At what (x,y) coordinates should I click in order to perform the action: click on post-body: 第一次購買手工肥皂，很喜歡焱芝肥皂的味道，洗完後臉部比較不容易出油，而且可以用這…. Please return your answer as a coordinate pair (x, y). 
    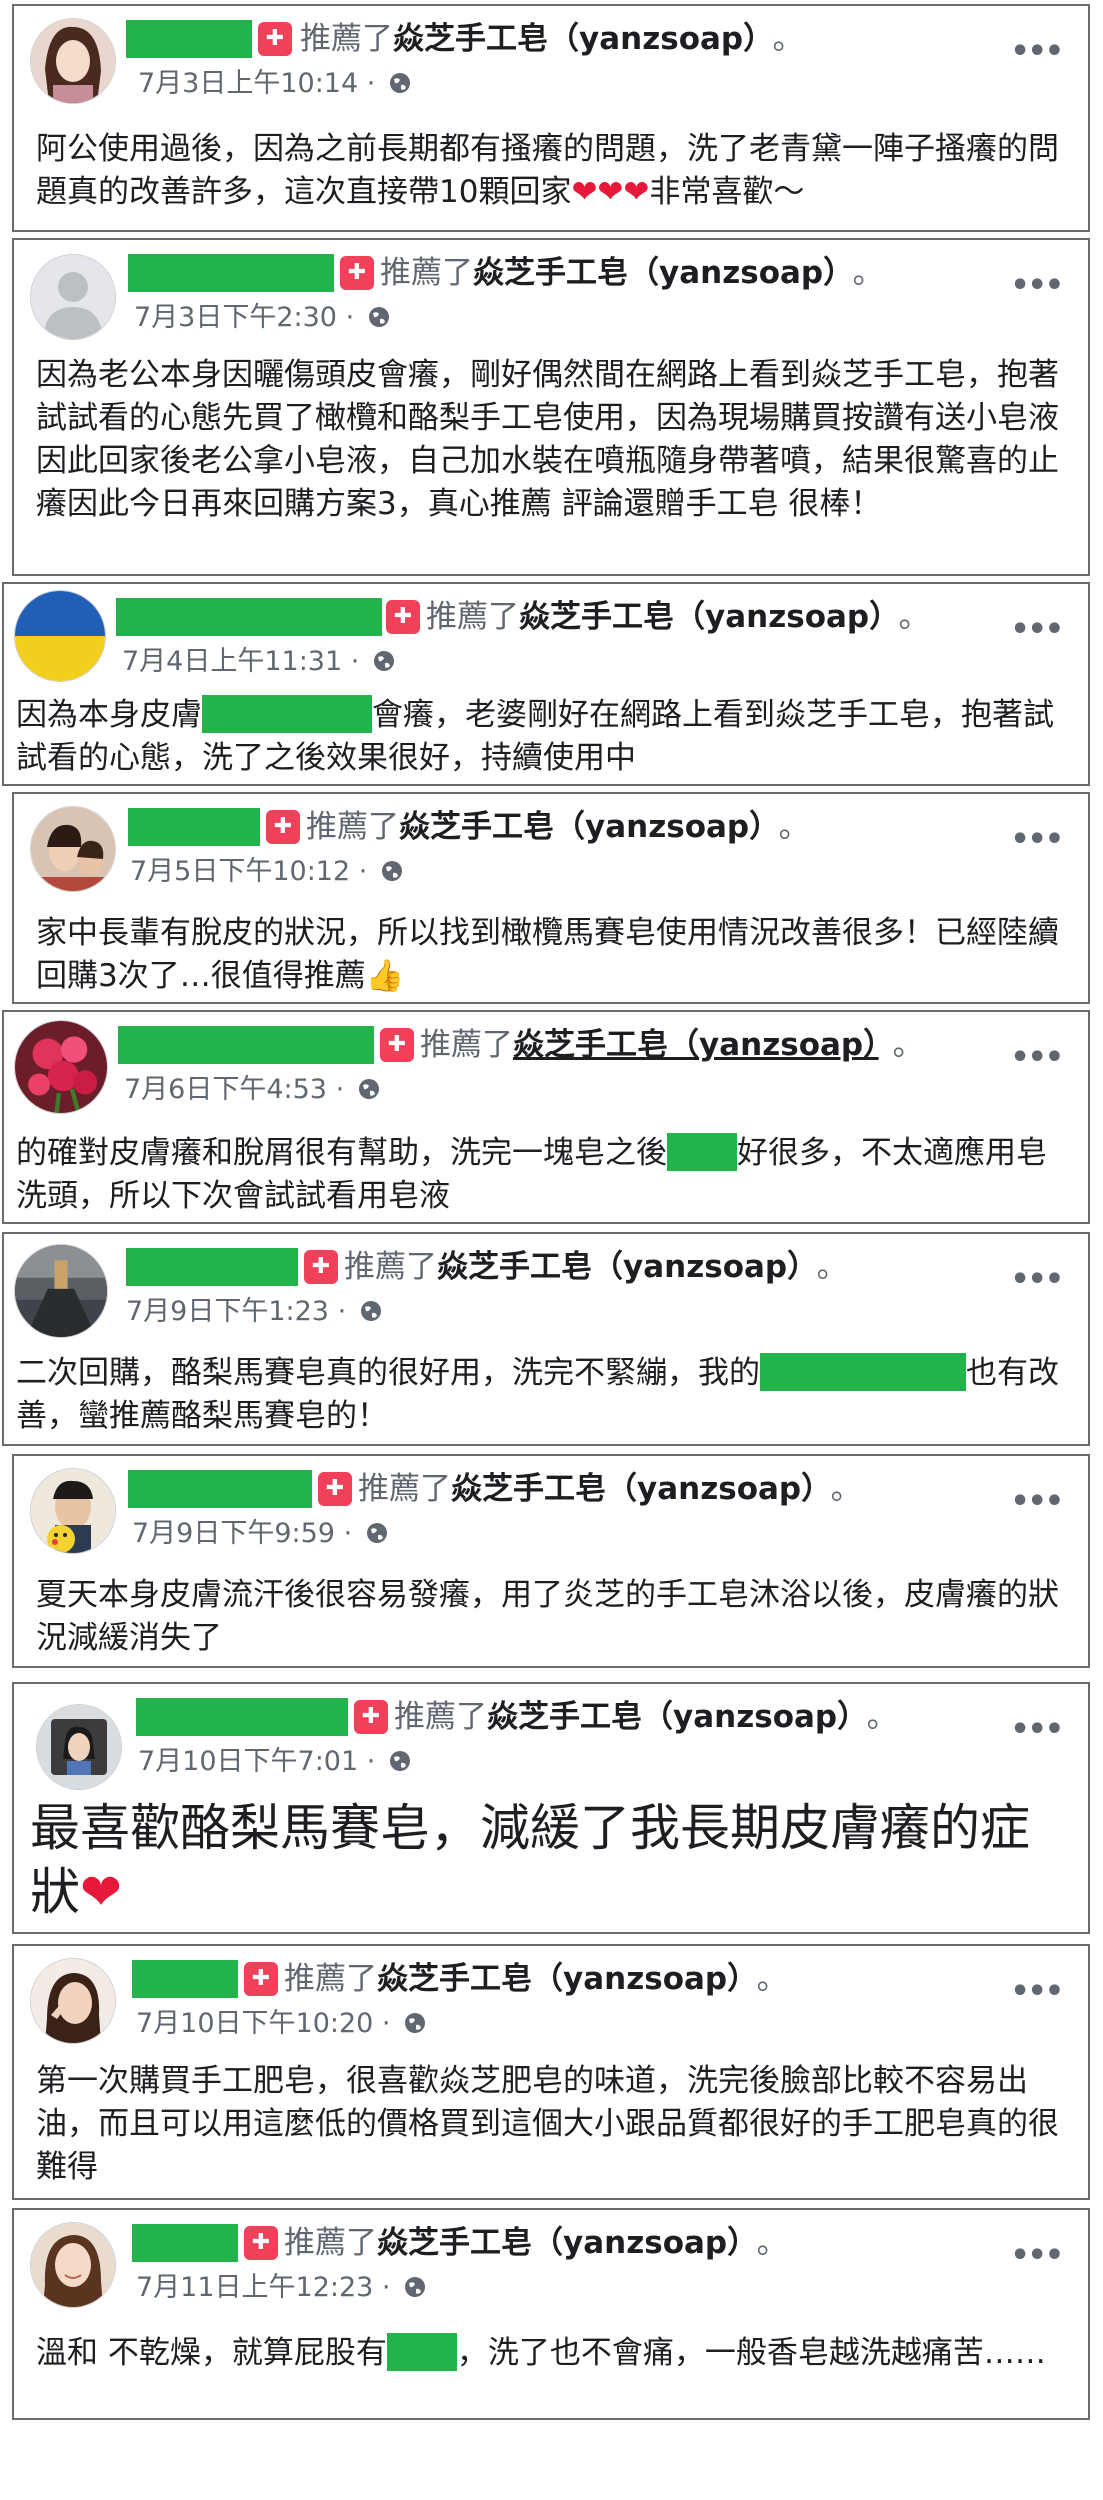
    Looking at the image, I should click on (547, 2124).